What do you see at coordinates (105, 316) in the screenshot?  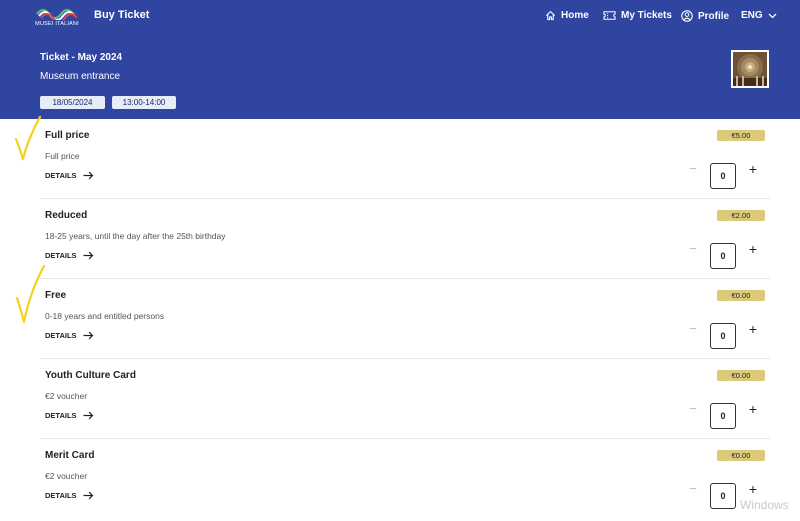 I see `ticket-type-description: 0-18 years and entitled persons` at bounding box center [105, 316].